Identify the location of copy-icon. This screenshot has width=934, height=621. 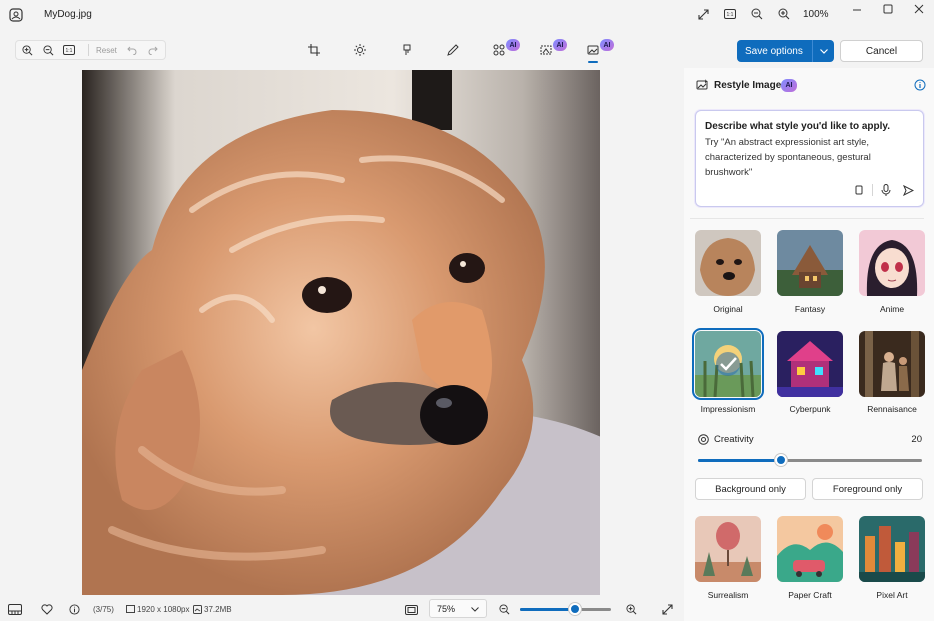
(859, 190).